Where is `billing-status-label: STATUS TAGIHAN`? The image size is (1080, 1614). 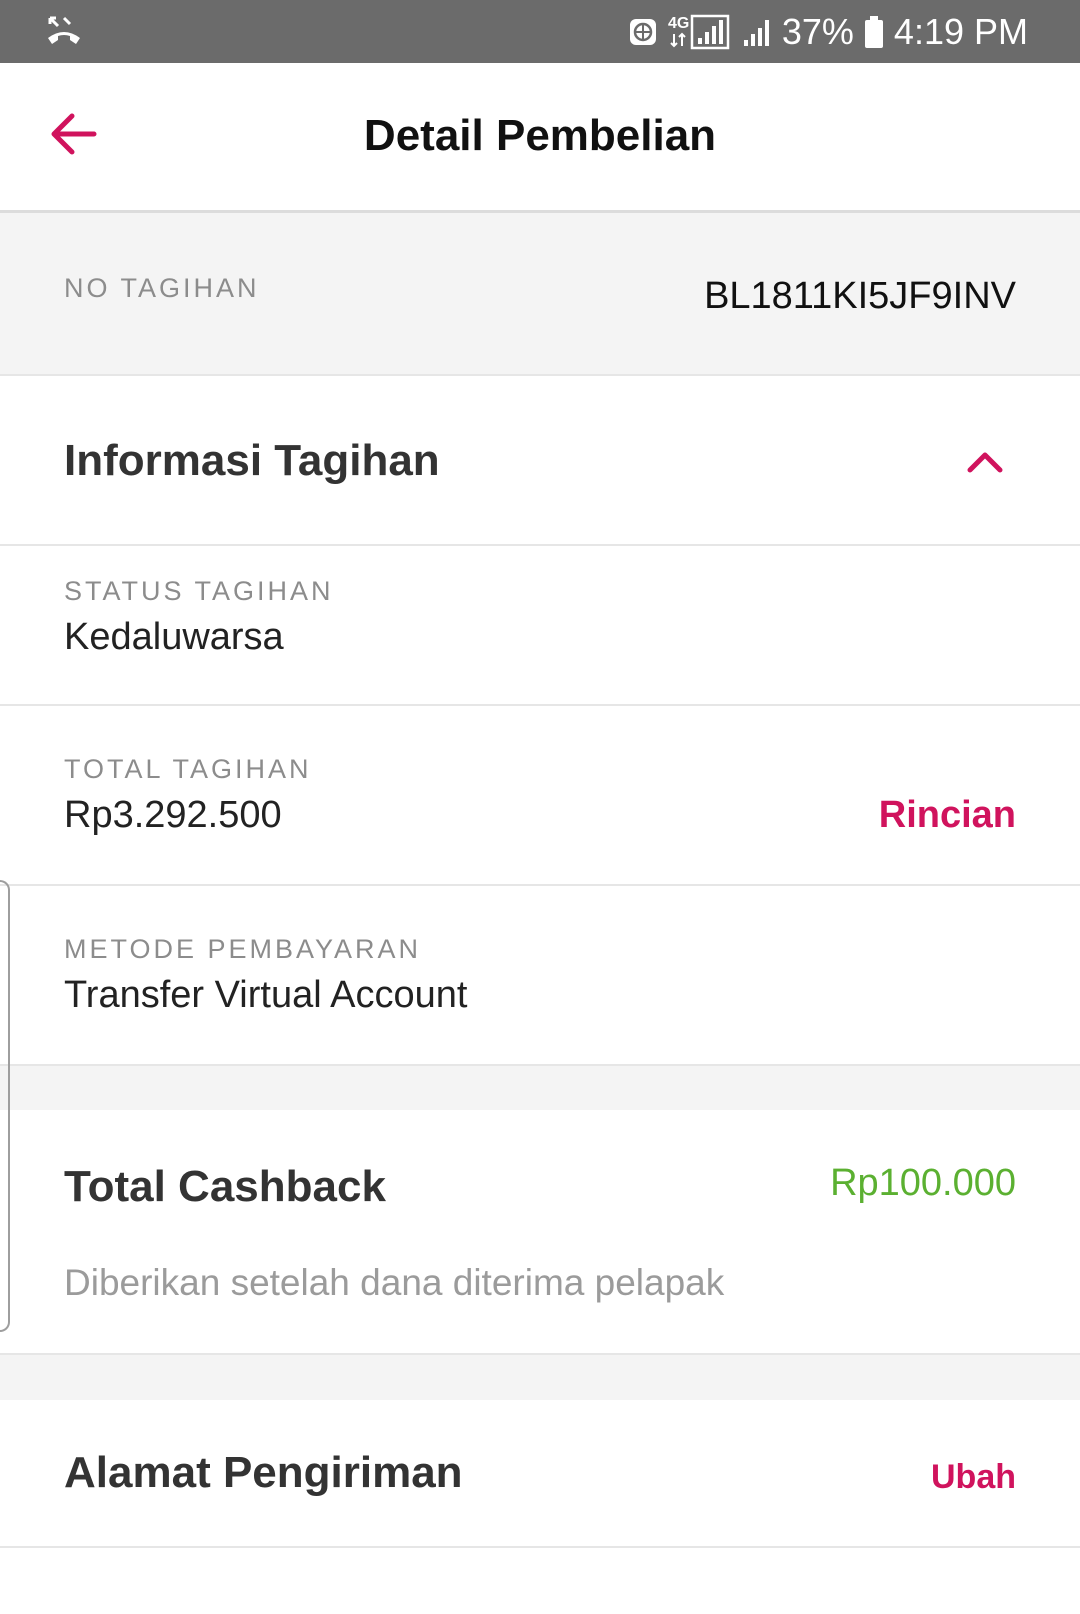 billing-status-label: STATUS TAGIHAN is located at coordinates (199, 591).